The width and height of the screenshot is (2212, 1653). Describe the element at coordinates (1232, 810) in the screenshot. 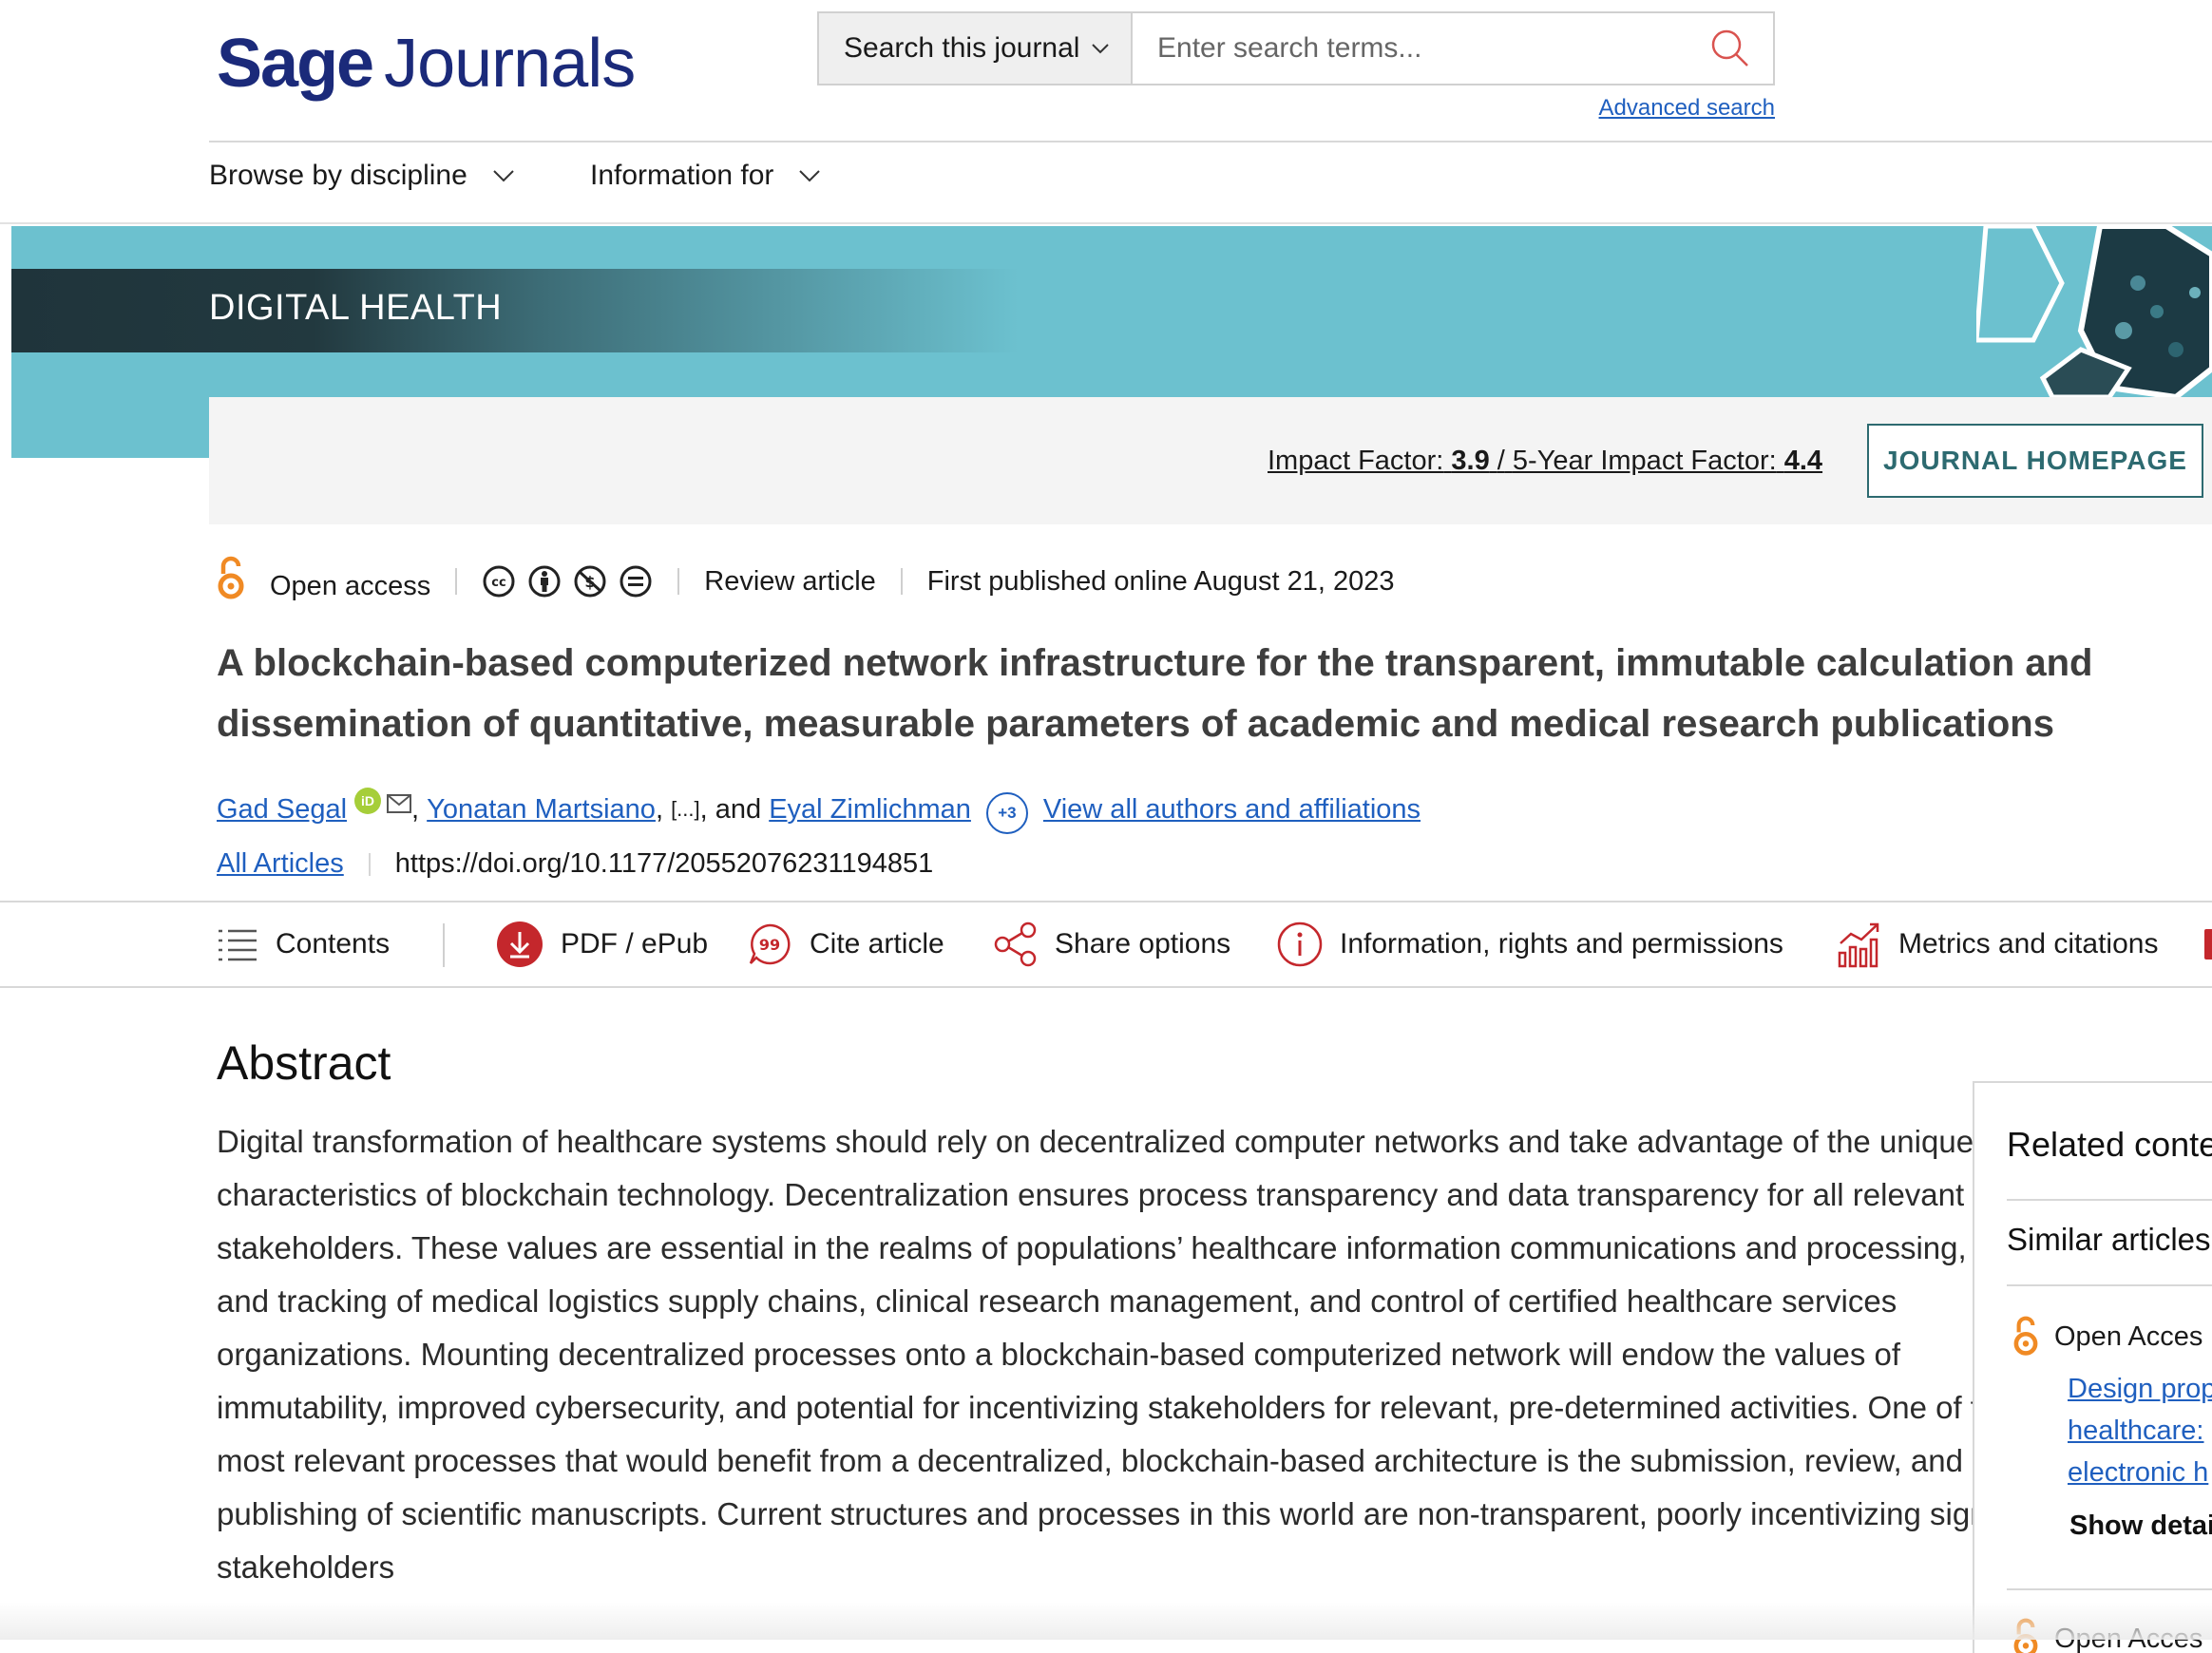

I see `view-all-authors-link: View all authors and affiliations` at that location.